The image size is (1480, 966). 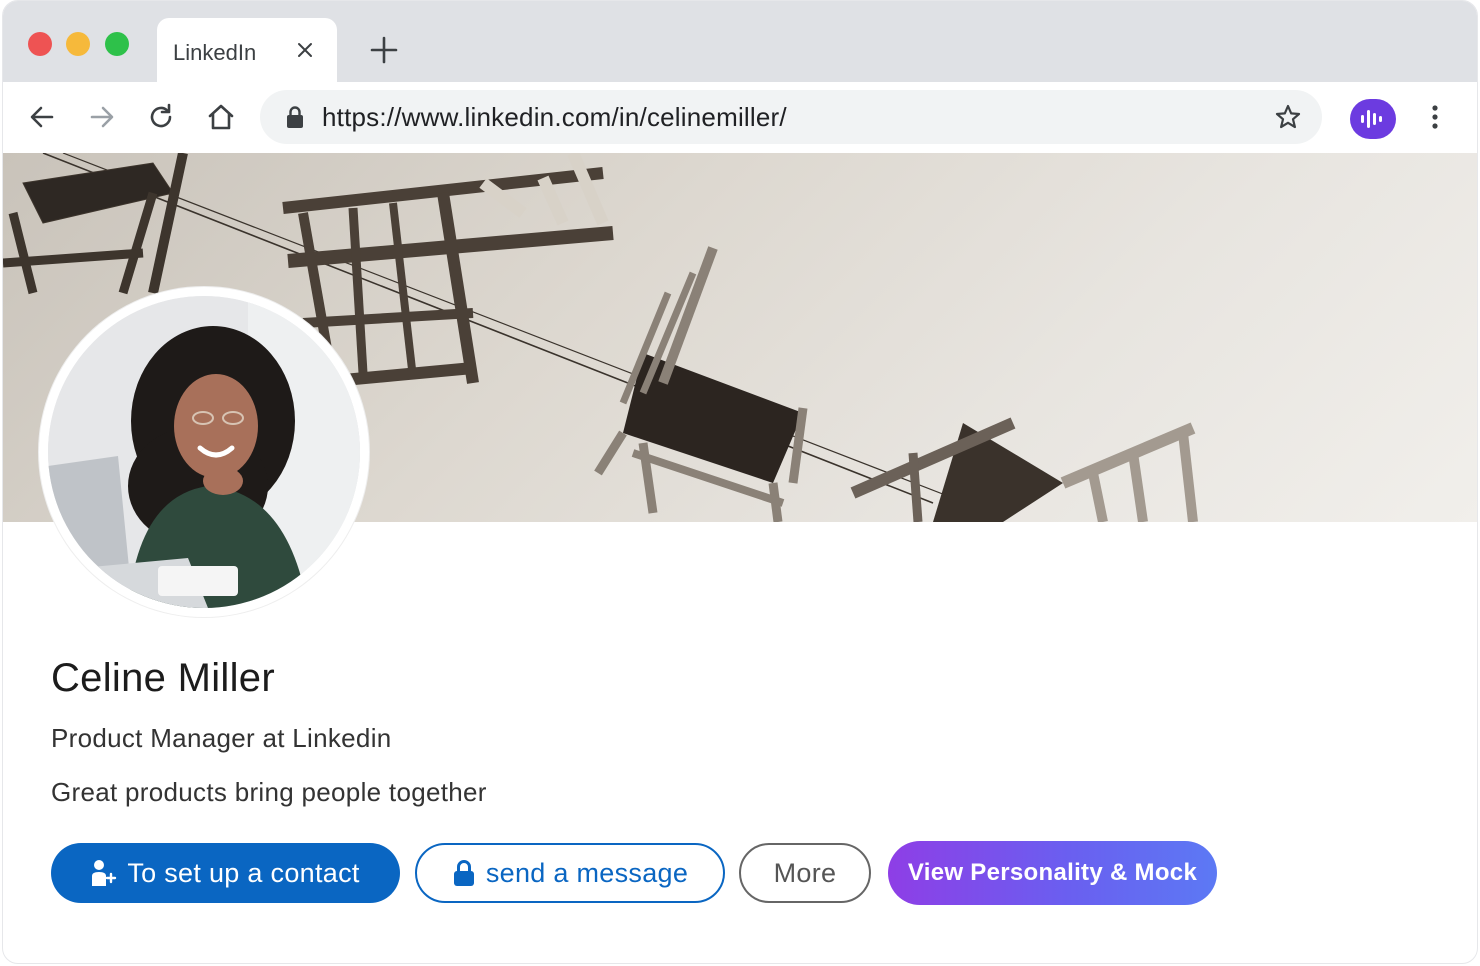 What do you see at coordinates (163, 678) in the screenshot?
I see `profile-name: Celine Miller` at bounding box center [163, 678].